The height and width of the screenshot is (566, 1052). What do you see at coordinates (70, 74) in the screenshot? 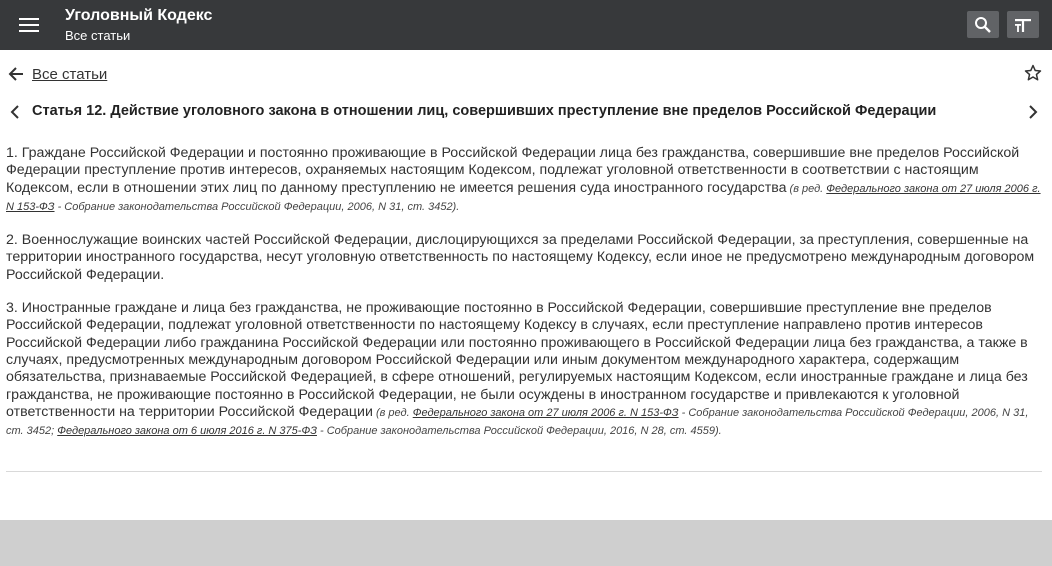
I see `back-label: Все статьи` at bounding box center [70, 74].